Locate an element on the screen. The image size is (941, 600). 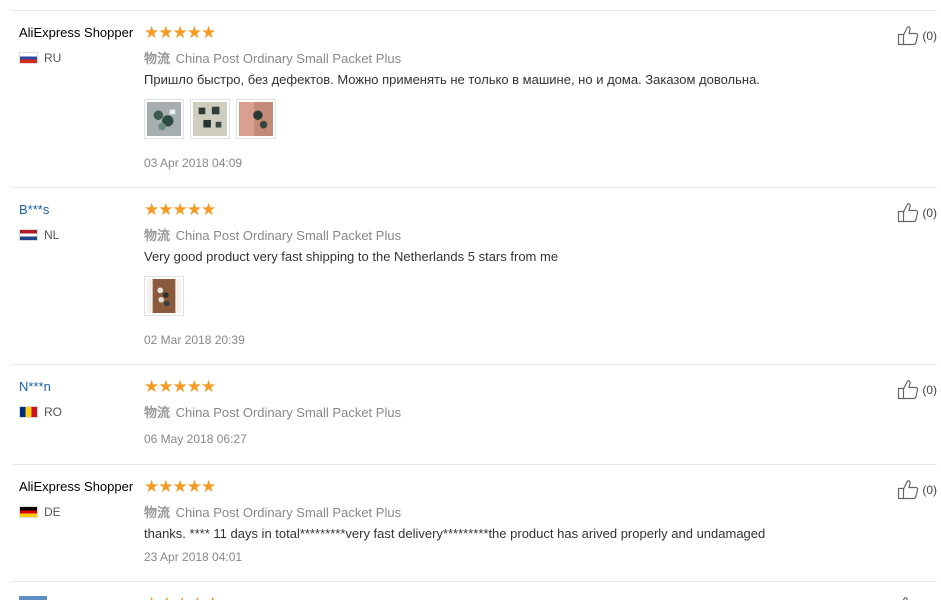
russia-flag-icon is located at coordinates (28, 58).